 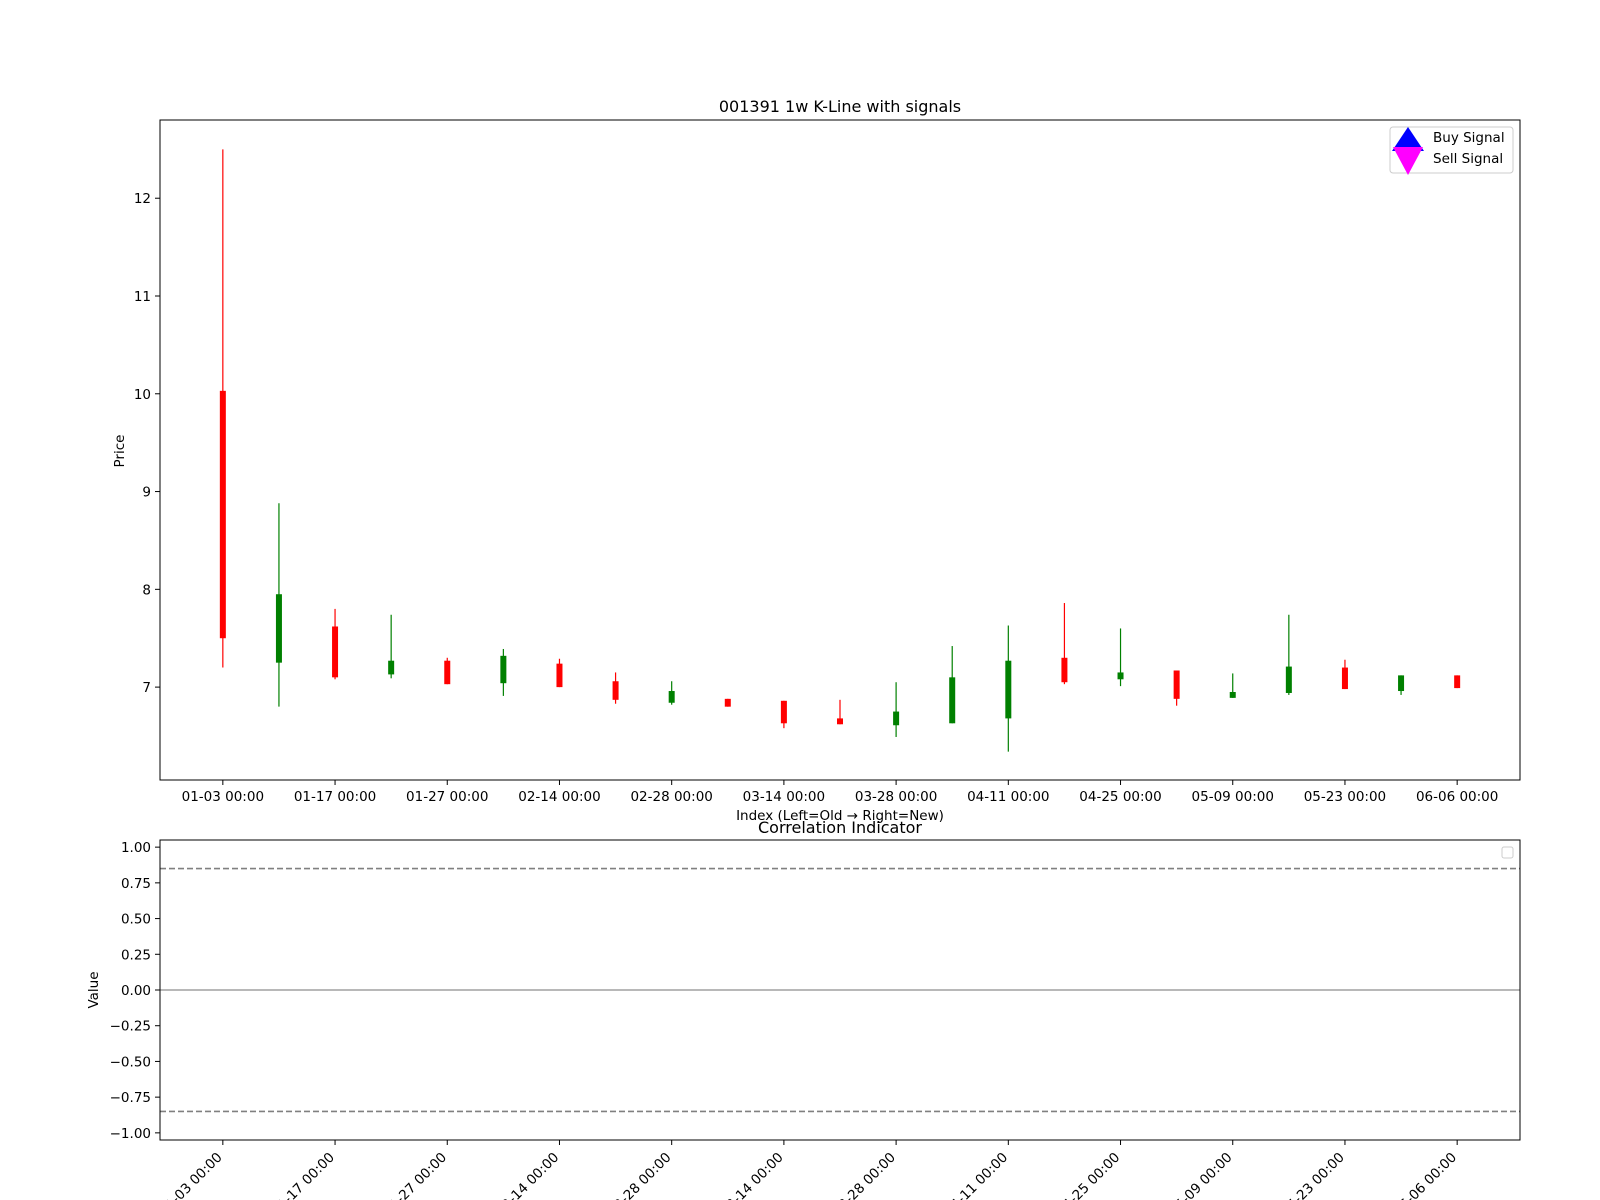 What do you see at coordinates (136, 920) in the screenshot?
I see `y-tick-label: 0.50` at bounding box center [136, 920].